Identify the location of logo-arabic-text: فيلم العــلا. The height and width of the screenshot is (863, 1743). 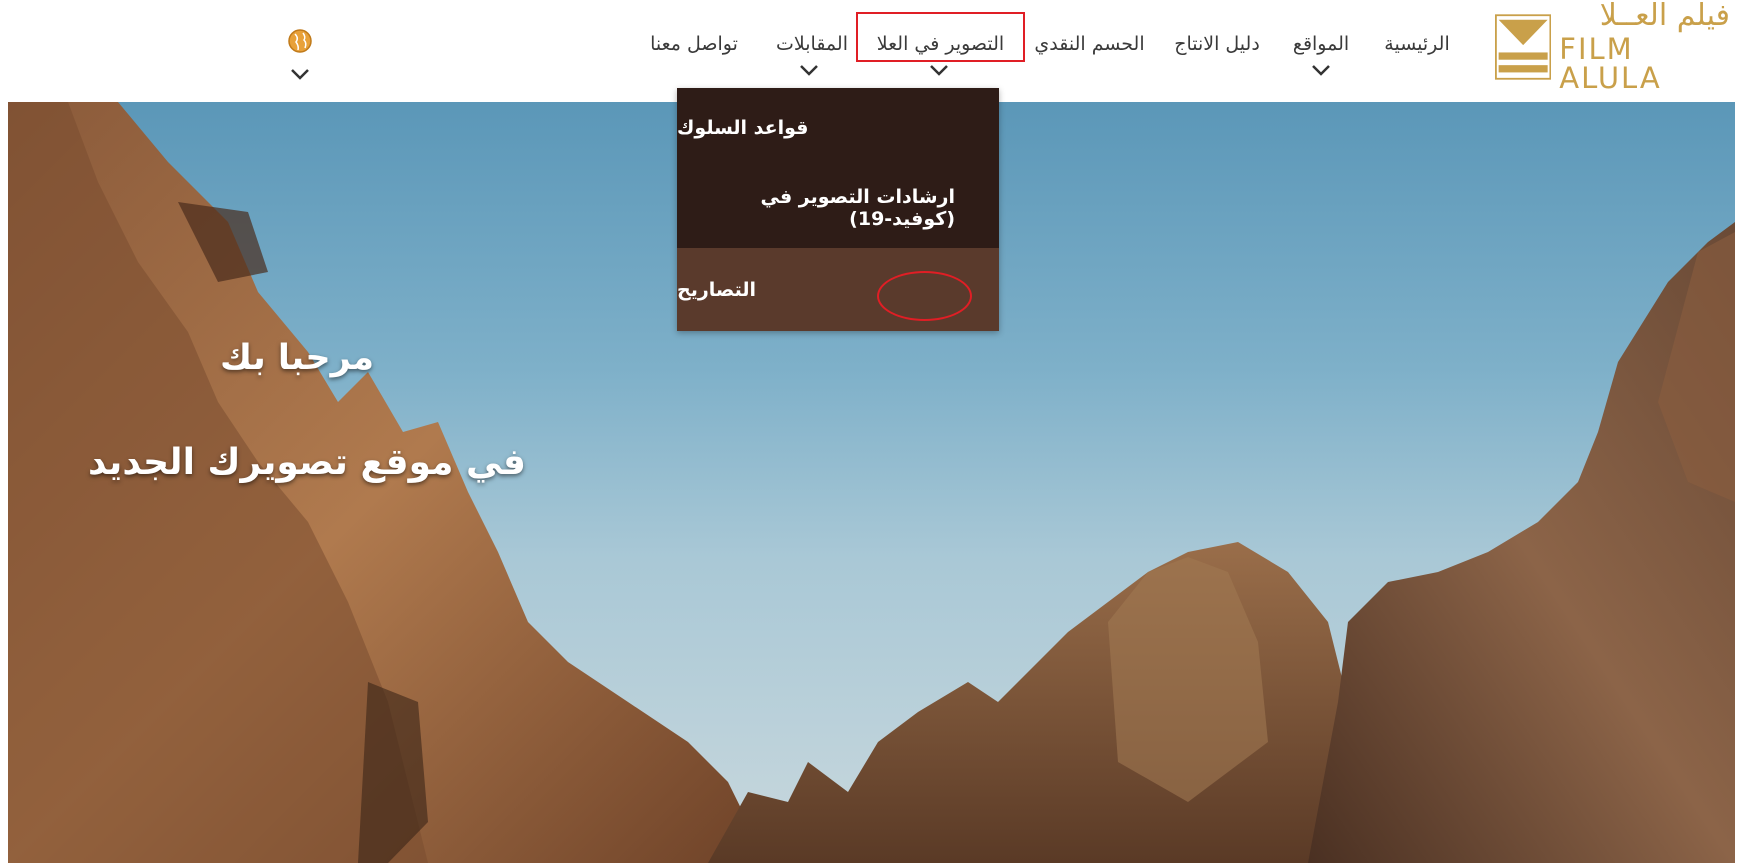
(1664, 16).